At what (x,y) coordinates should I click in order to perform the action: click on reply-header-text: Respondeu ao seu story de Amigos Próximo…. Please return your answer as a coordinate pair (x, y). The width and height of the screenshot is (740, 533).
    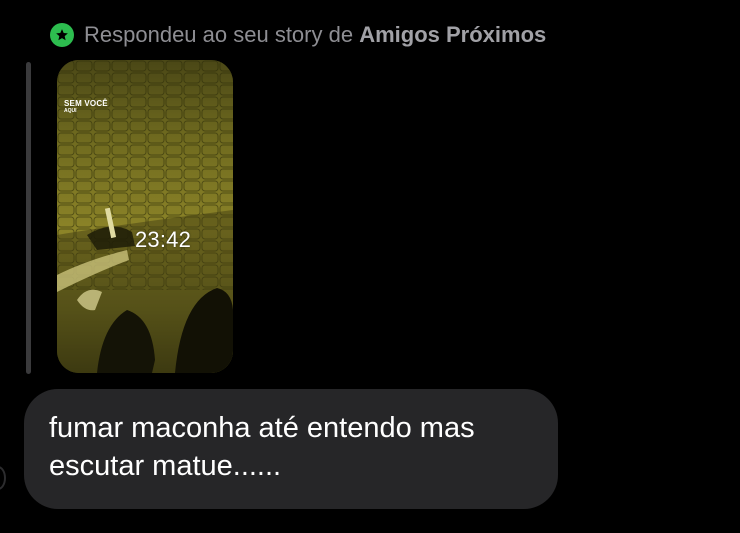
    Looking at the image, I should click on (315, 35).